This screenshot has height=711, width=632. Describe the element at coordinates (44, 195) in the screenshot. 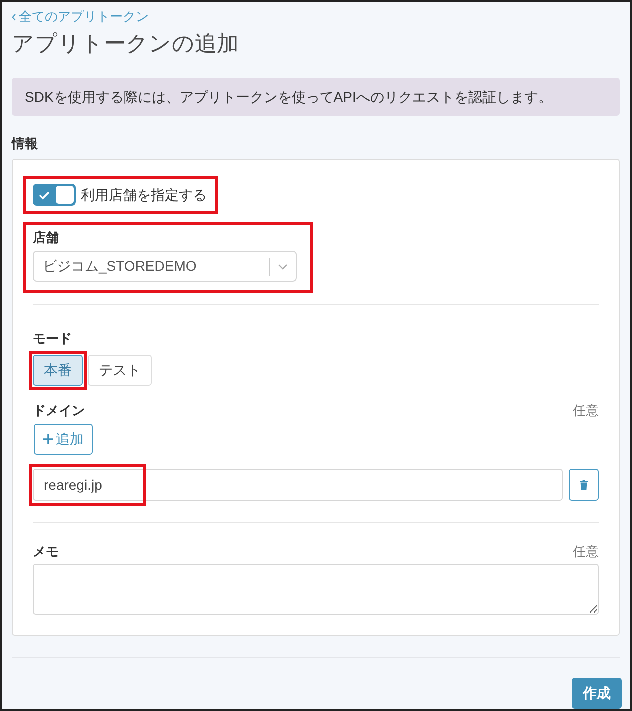

I see `checkmark-icon` at that location.